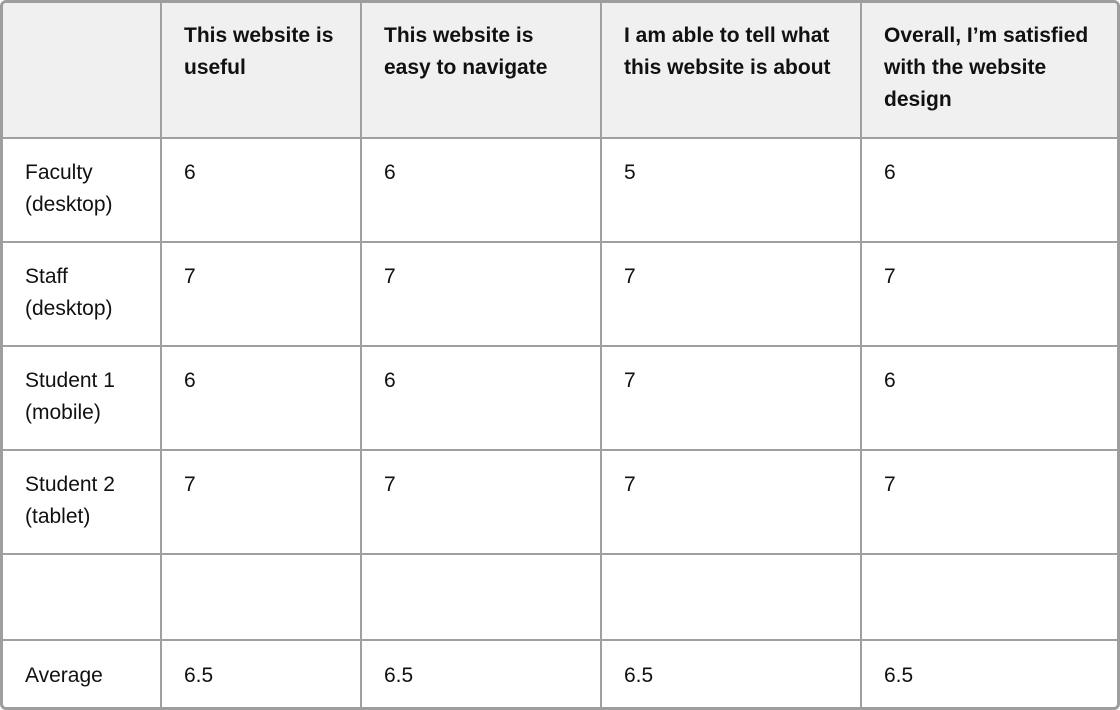 The width and height of the screenshot is (1120, 710). Describe the element at coordinates (82, 71) in the screenshot. I see `header-cell-corner` at that location.